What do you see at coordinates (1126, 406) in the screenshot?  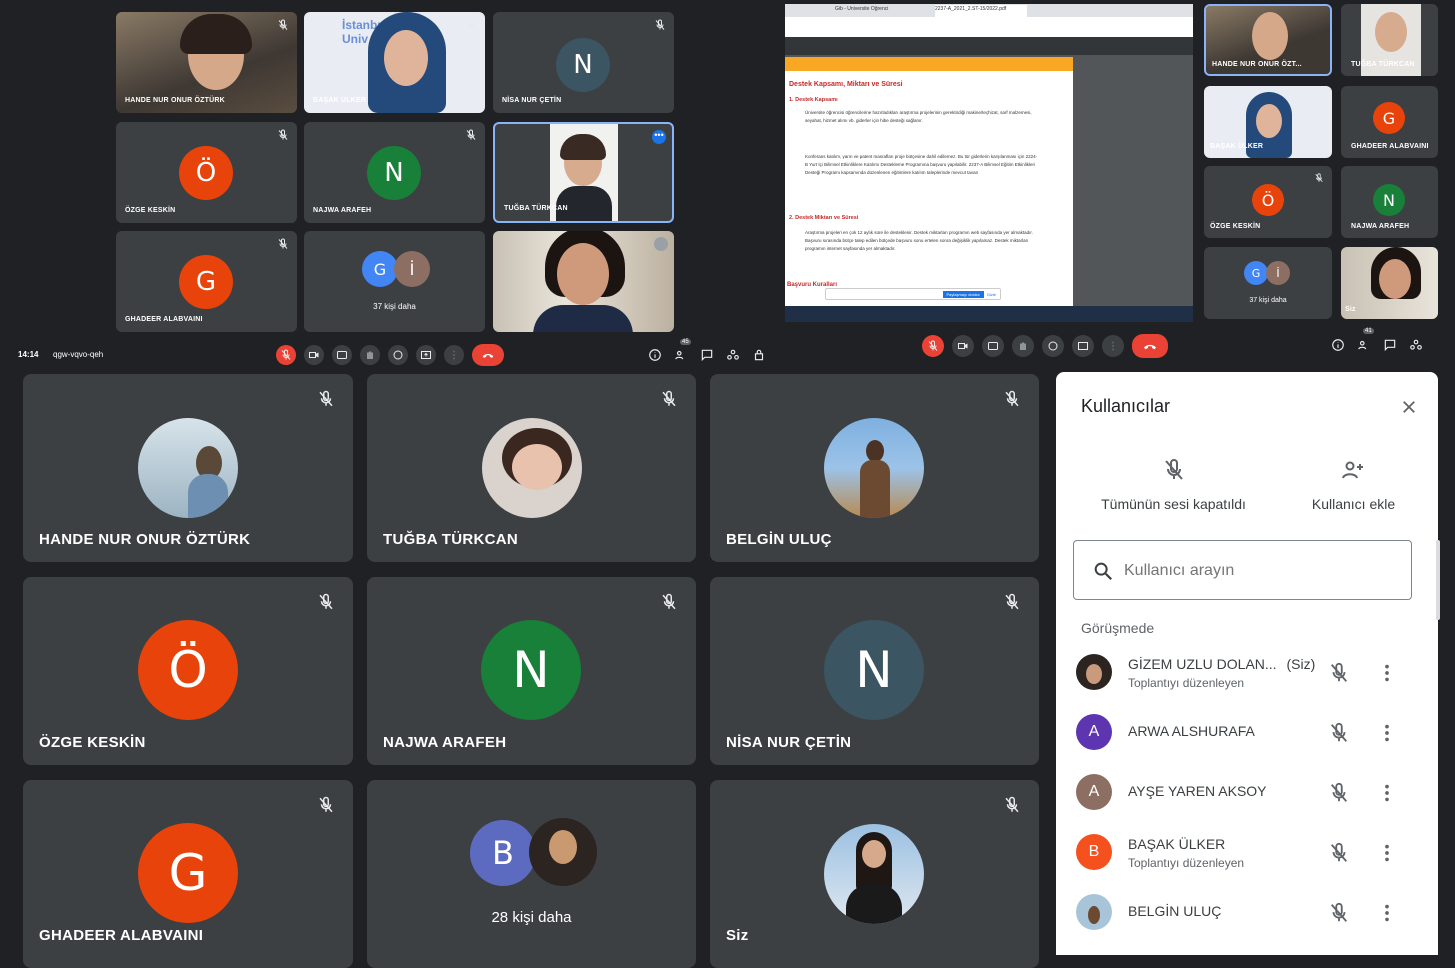 I see `panel-title: Kullanıcılar` at bounding box center [1126, 406].